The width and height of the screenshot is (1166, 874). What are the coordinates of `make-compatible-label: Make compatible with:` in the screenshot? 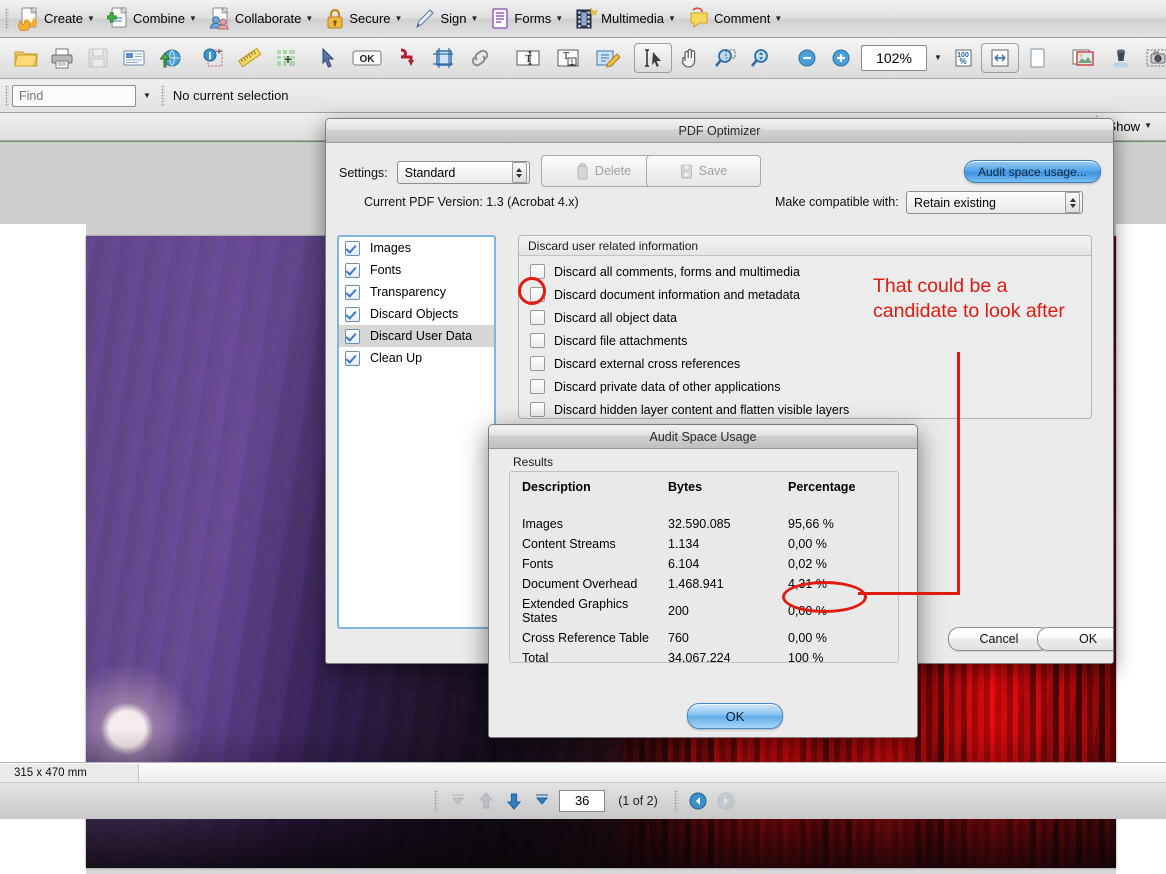 It's located at (837, 202).